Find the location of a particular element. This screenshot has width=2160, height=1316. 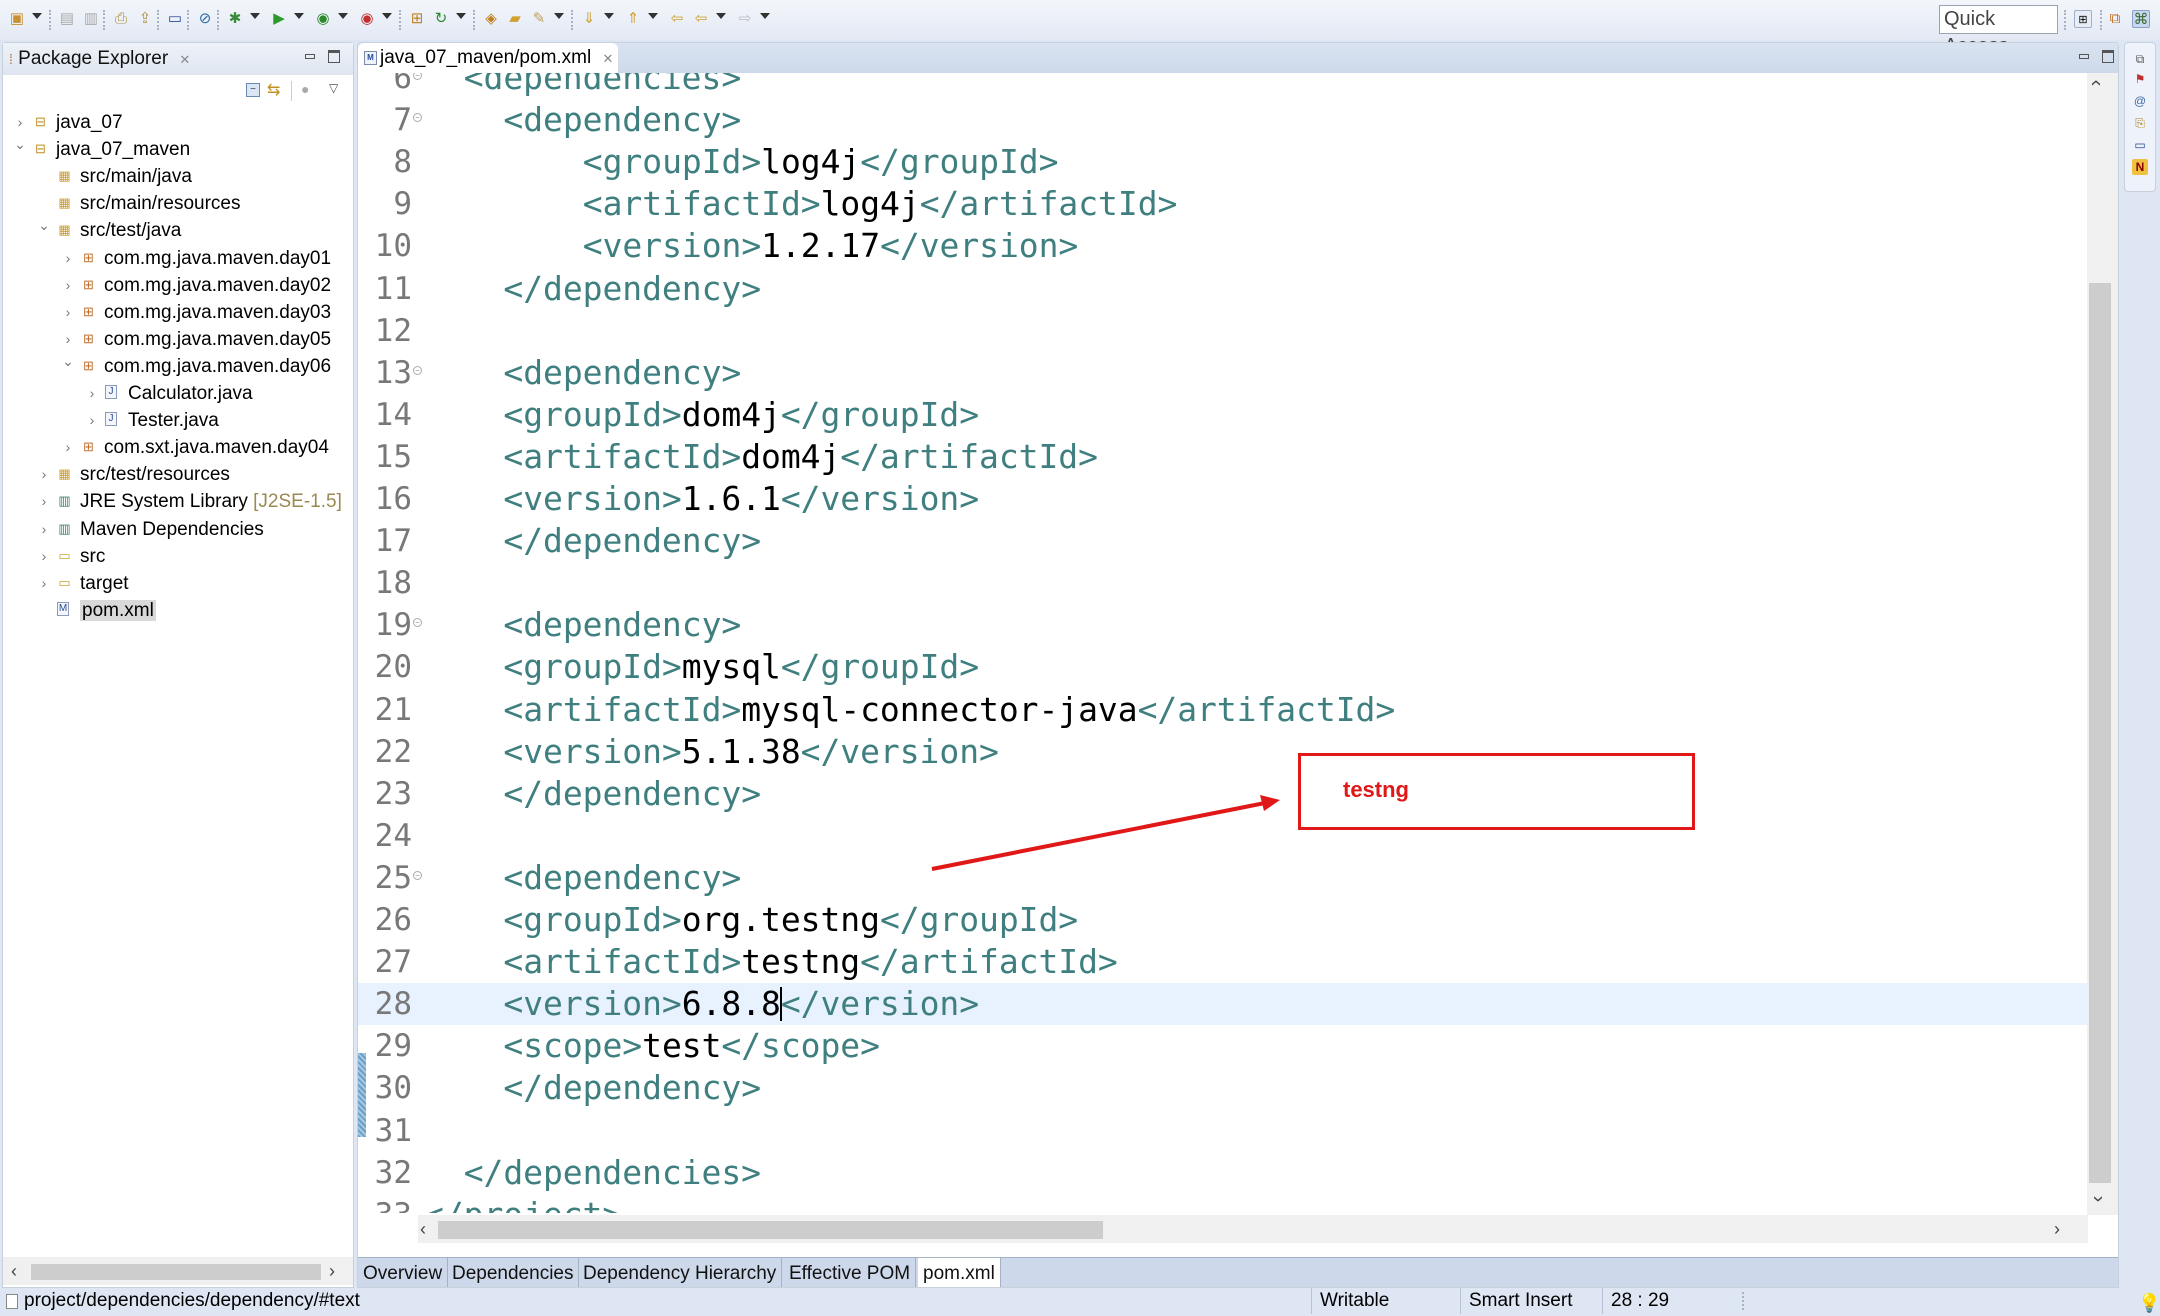

editor-hscrollbar: ‹ › is located at coordinates (1253, 1229).